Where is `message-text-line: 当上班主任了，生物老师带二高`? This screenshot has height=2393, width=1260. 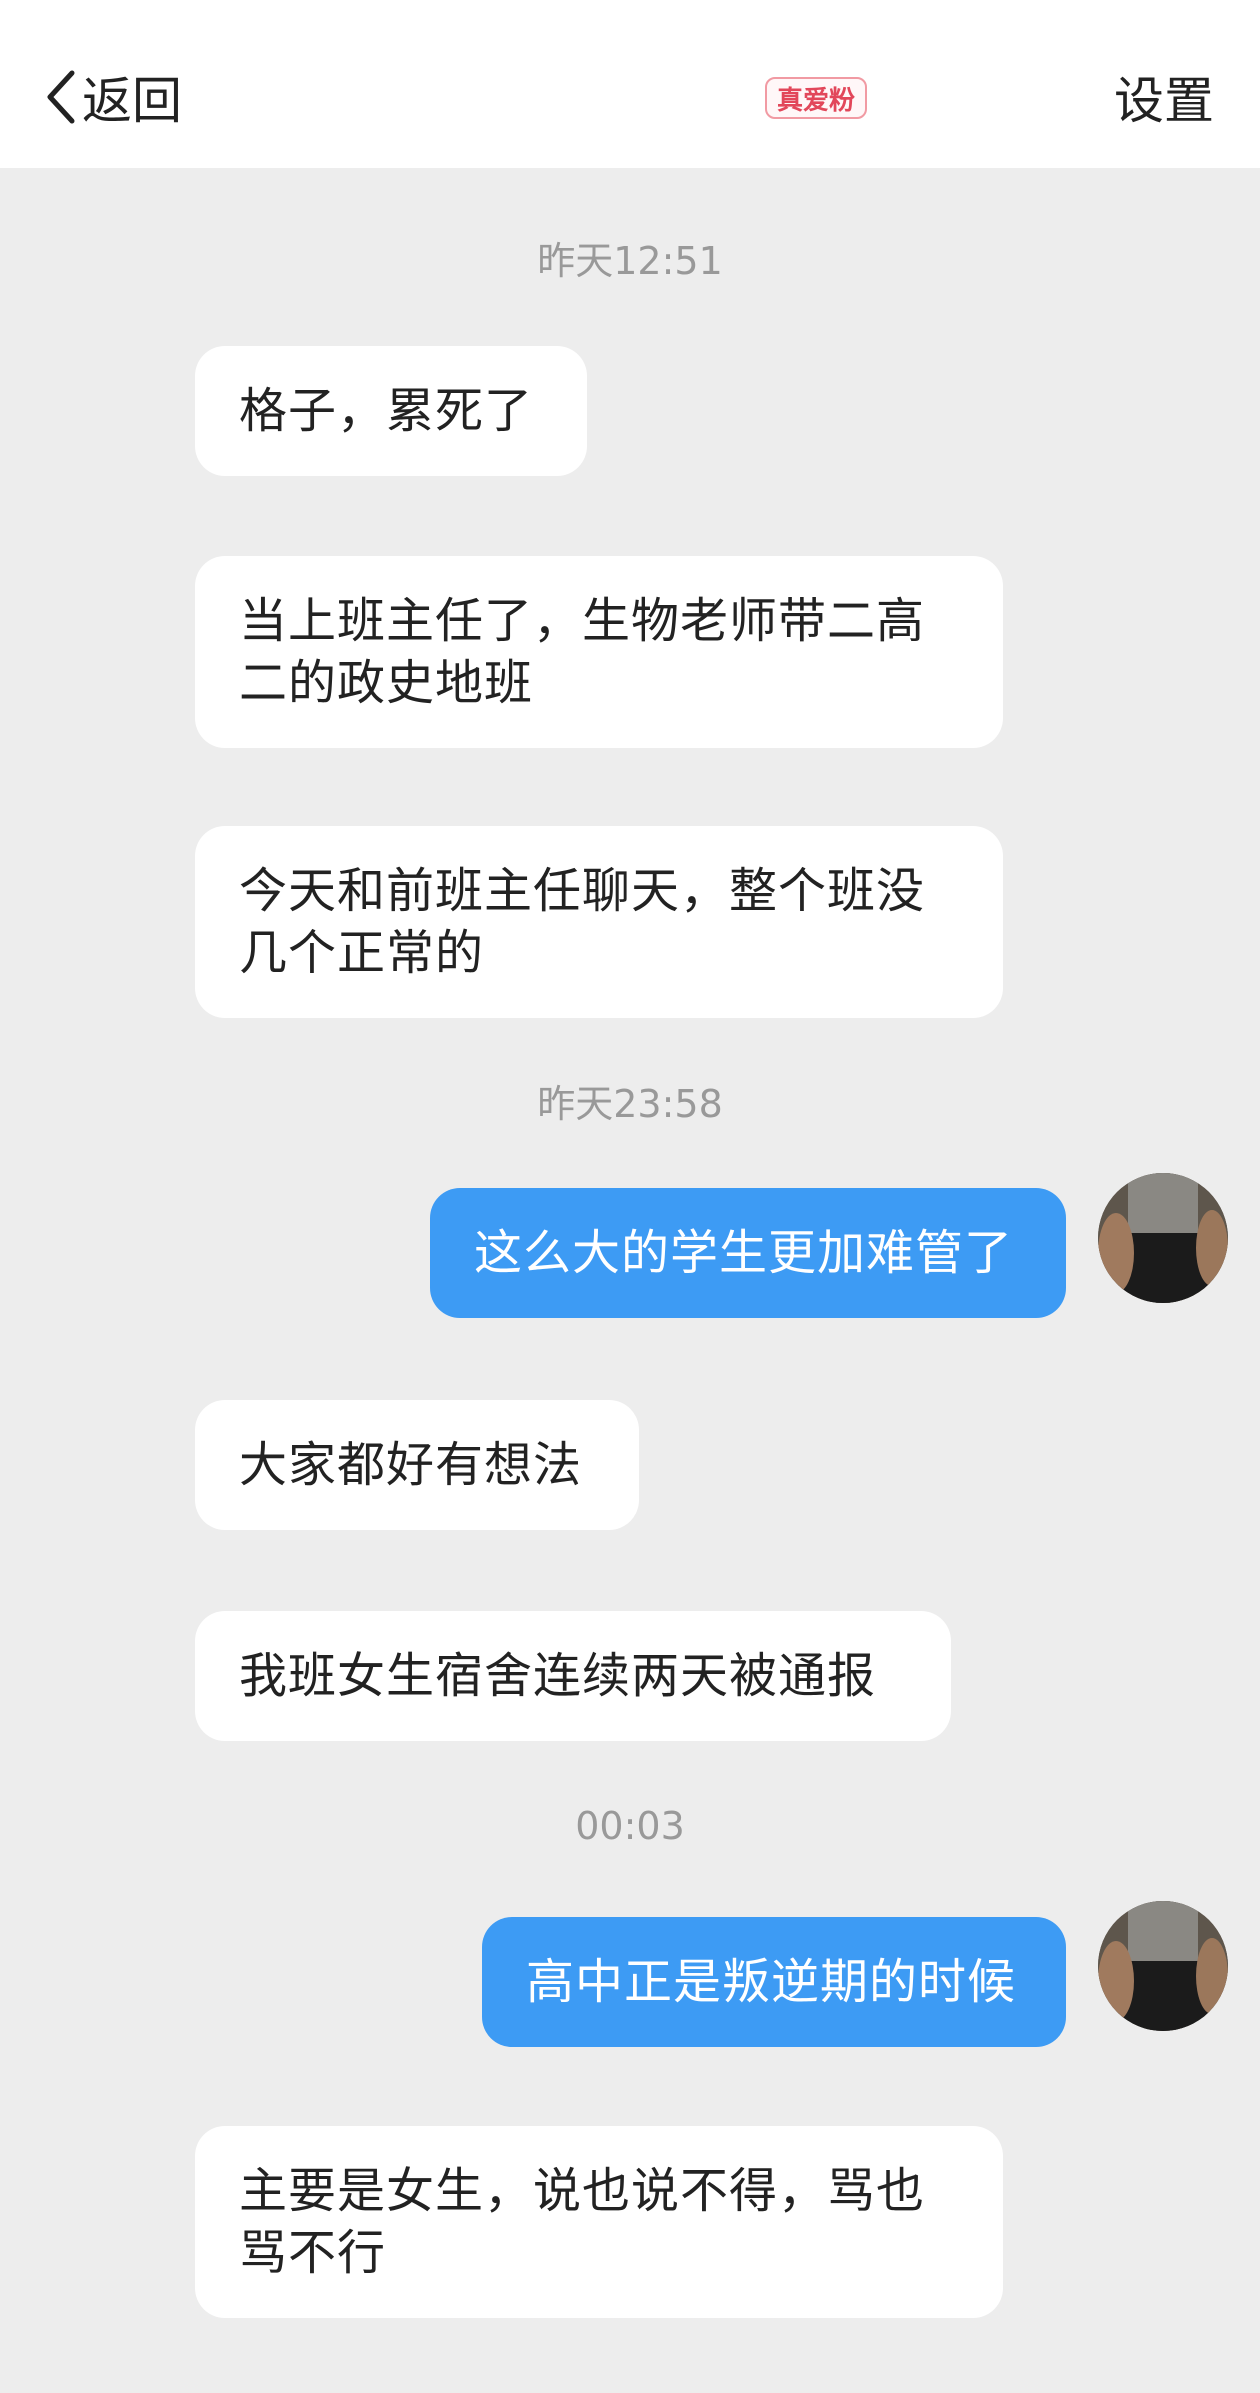
message-text-line: 当上班主任了，生物老师带二高 is located at coordinates (582, 621).